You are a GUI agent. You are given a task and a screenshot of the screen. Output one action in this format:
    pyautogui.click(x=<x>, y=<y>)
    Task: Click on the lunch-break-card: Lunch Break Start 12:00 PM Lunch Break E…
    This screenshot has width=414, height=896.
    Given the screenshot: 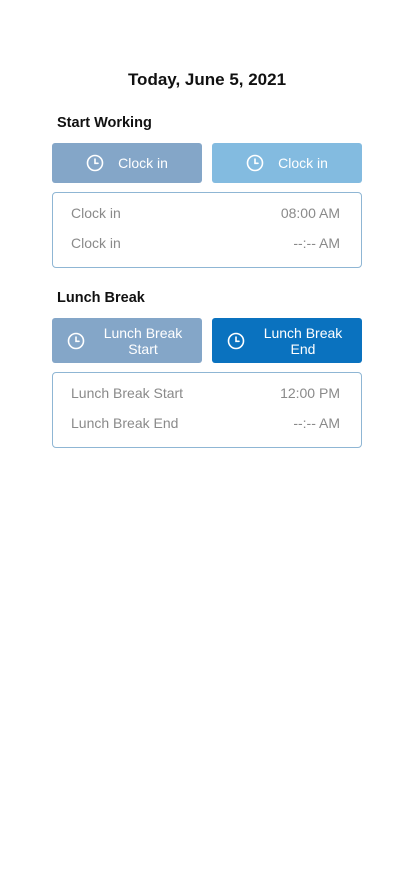 What is the action you would take?
    pyautogui.click(x=207, y=410)
    